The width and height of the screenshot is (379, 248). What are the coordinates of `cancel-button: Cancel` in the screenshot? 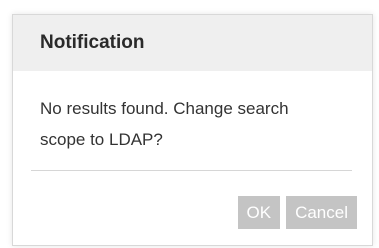 It's located at (321, 212).